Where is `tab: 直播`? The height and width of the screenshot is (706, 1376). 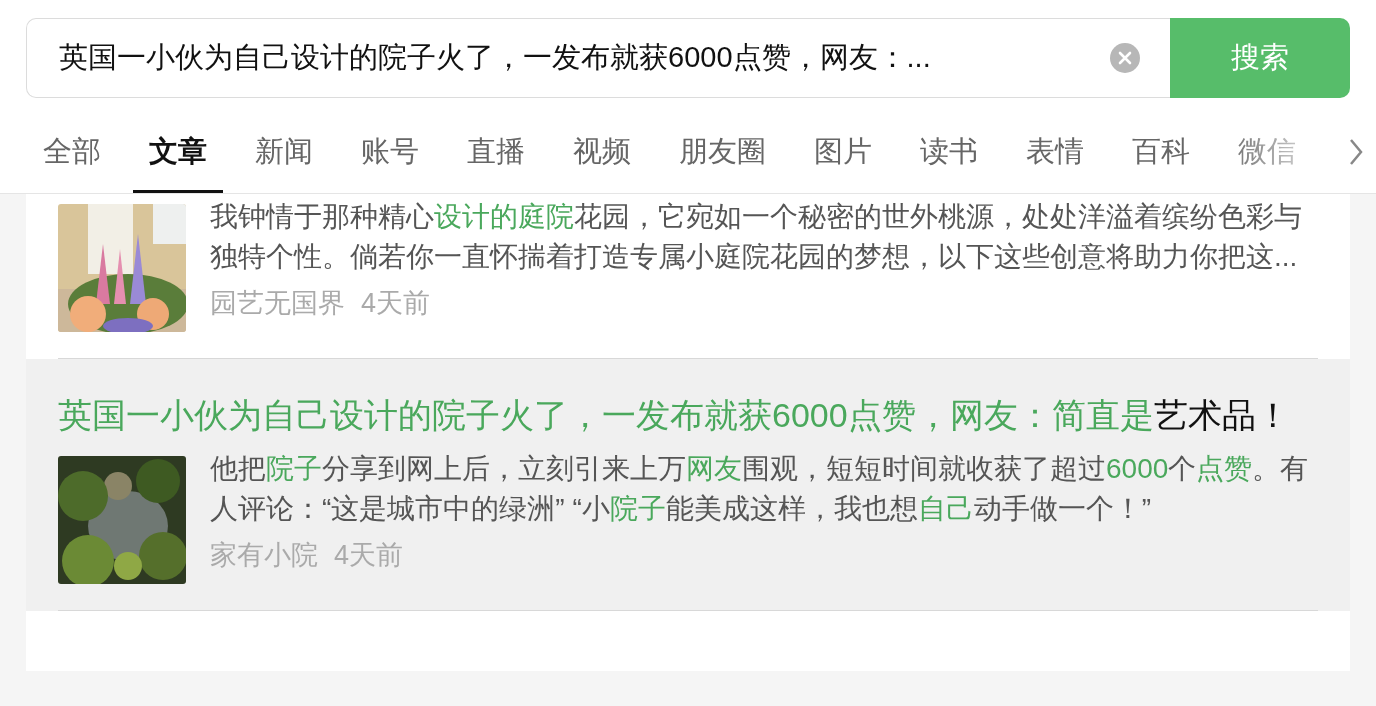 tab: 直播 is located at coordinates (496, 153).